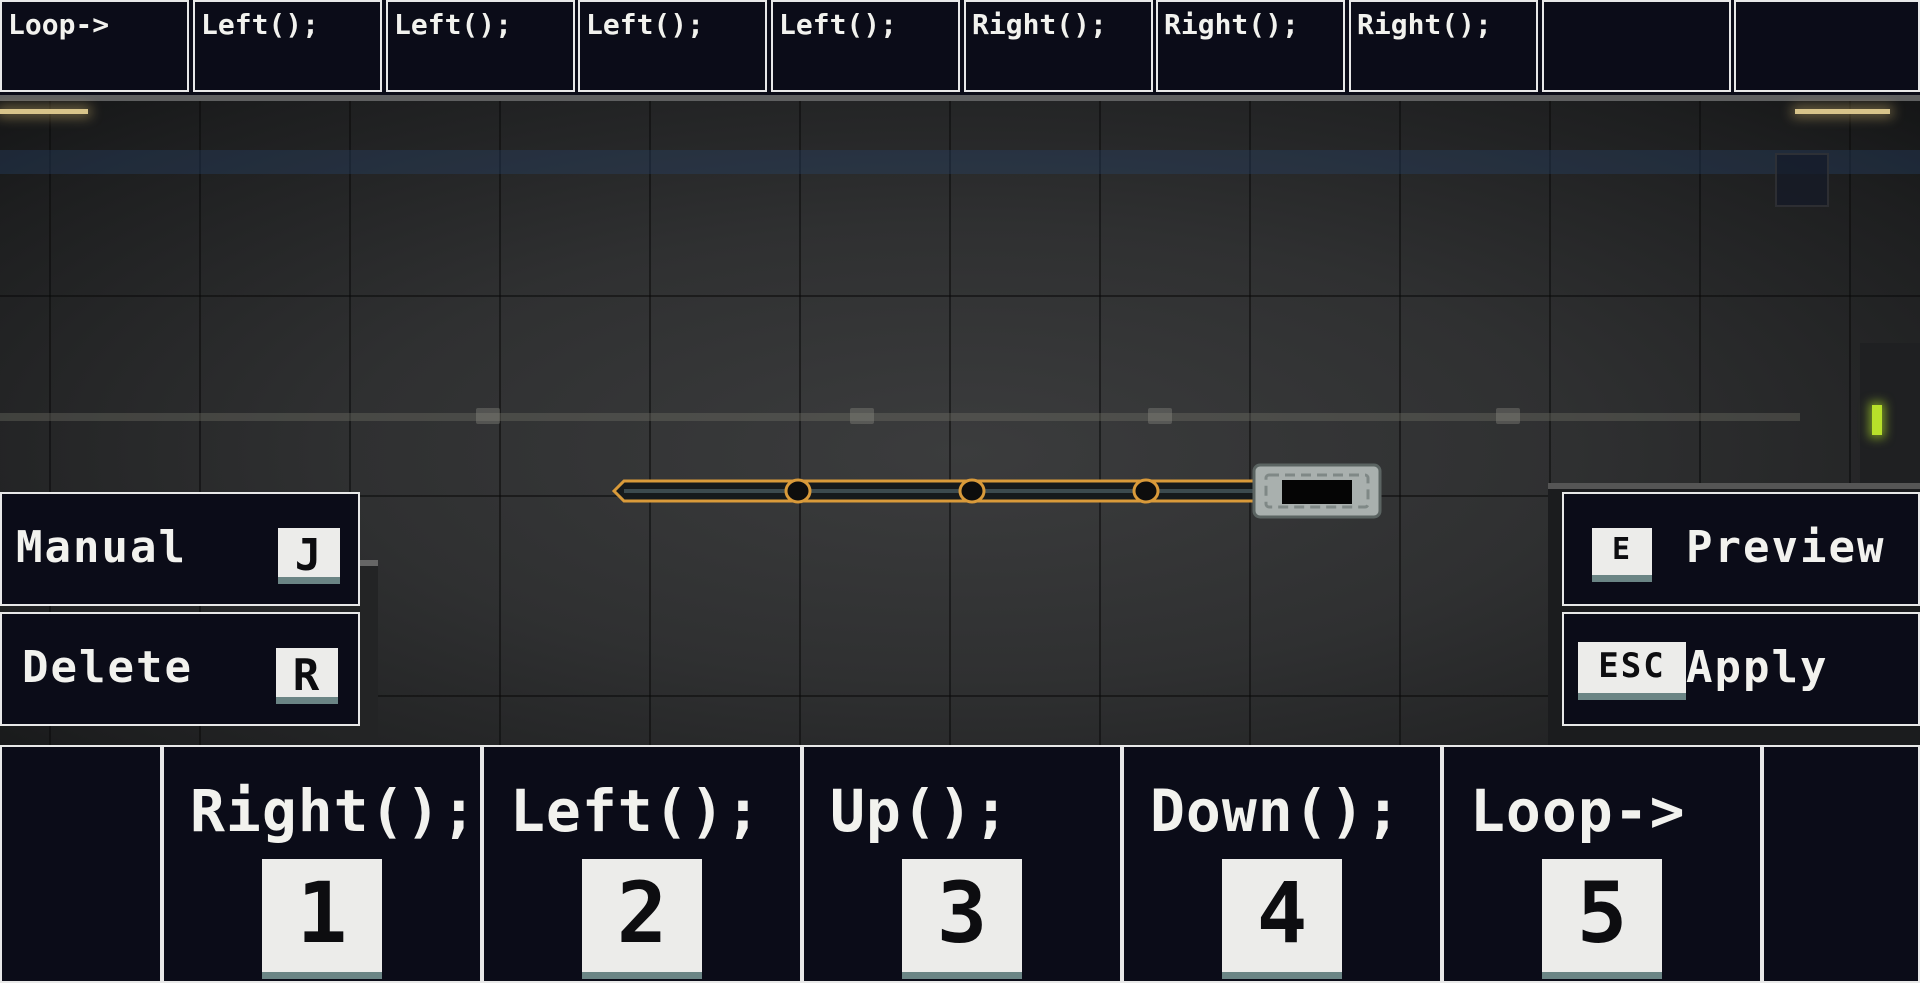  Describe the element at coordinates (962, 919) in the screenshot. I see `command-key: 3` at that location.